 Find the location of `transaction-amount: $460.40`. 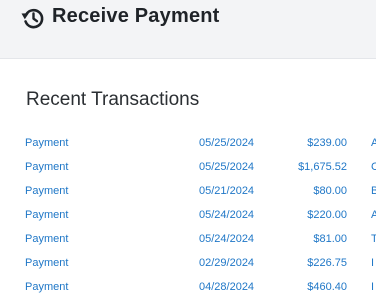

transaction-amount: $460.40 is located at coordinates (327, 287).